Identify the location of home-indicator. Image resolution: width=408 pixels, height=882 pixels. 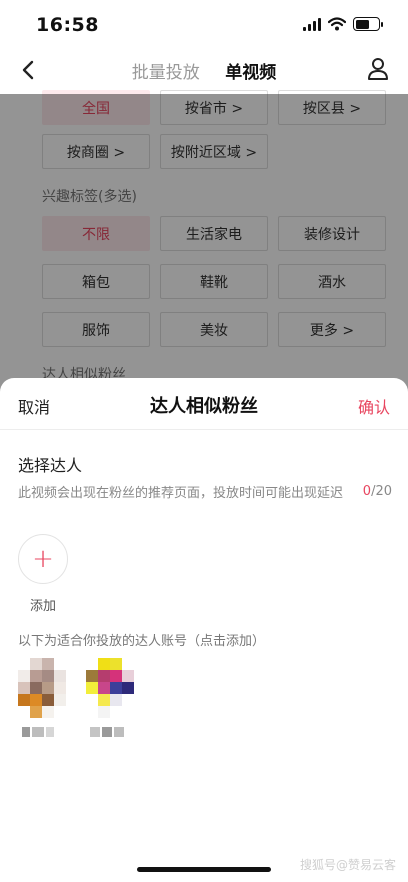
(204, 869).